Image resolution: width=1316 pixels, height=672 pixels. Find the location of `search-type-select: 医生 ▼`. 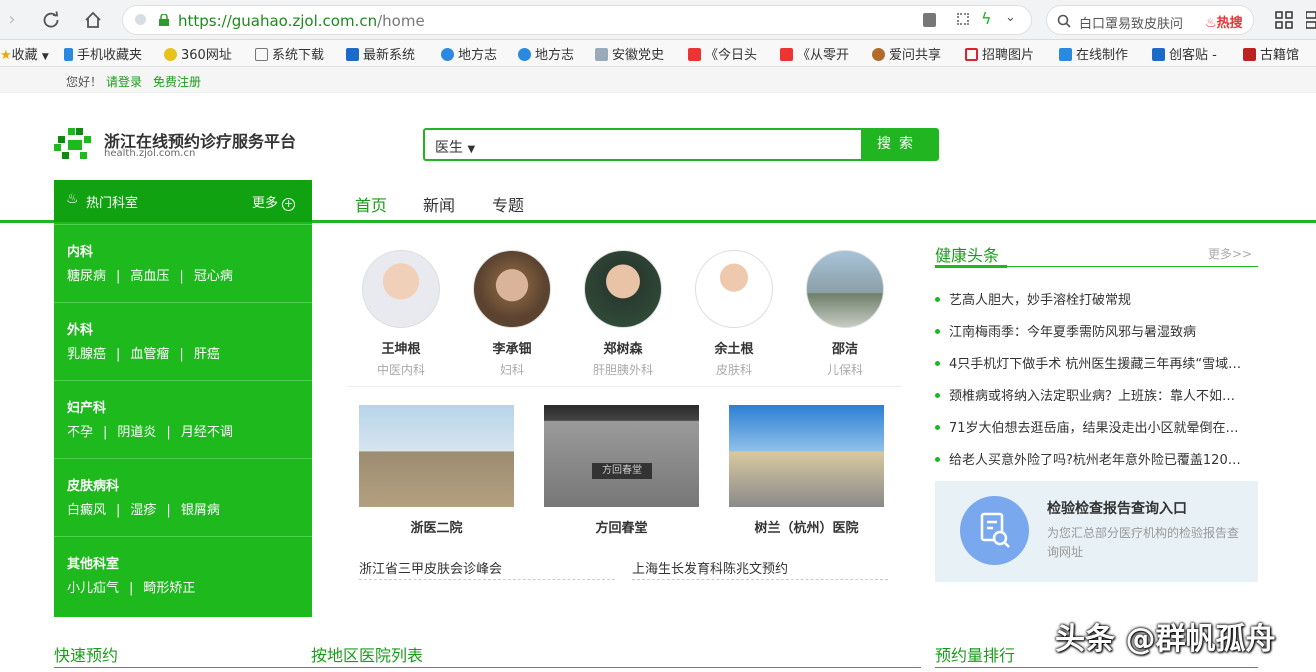

search-type-select: 医生 ▼ is located at coordinates (455, 147).